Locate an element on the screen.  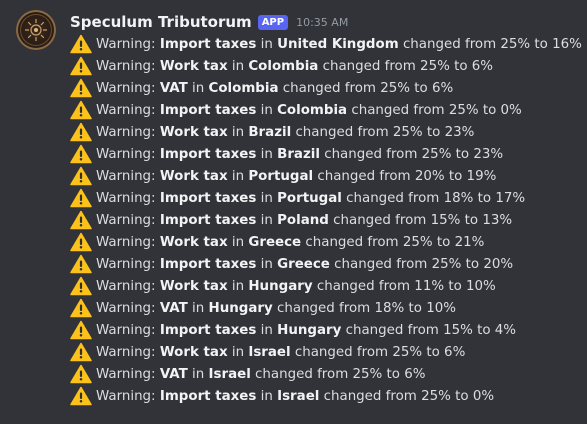
change-text: changed from 15% to 4% is located at coordinates (431, 330).